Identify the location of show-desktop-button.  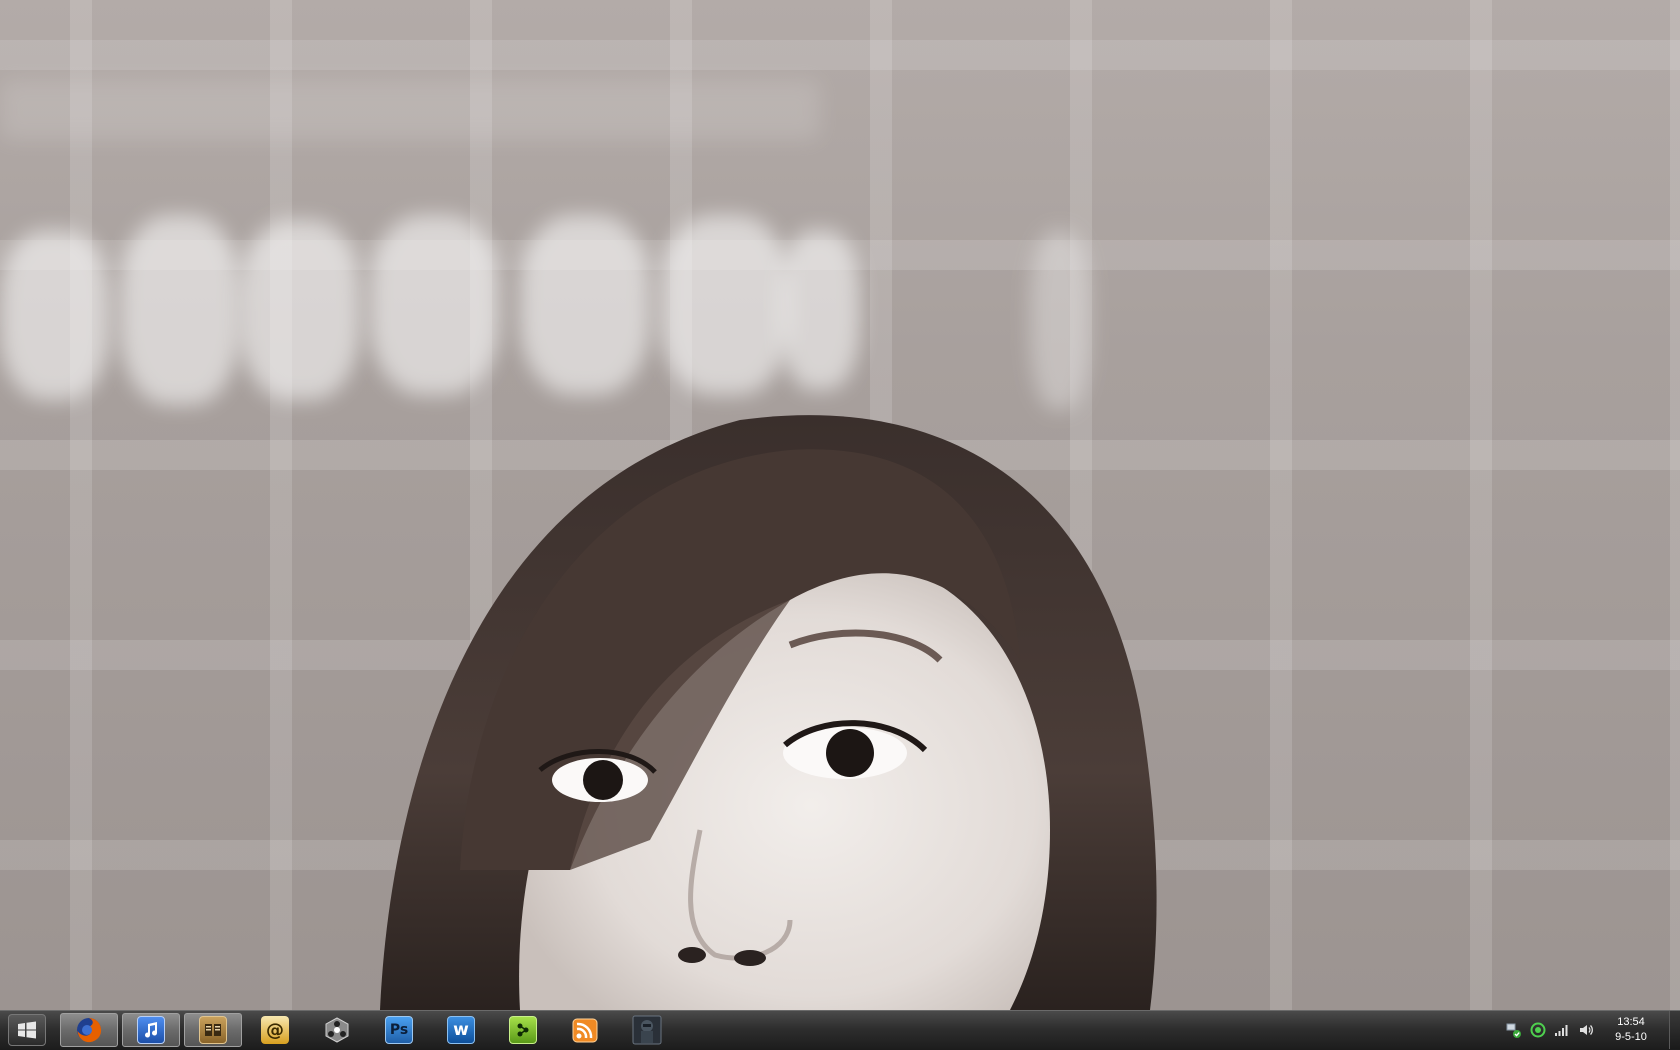
(1674, 1030).